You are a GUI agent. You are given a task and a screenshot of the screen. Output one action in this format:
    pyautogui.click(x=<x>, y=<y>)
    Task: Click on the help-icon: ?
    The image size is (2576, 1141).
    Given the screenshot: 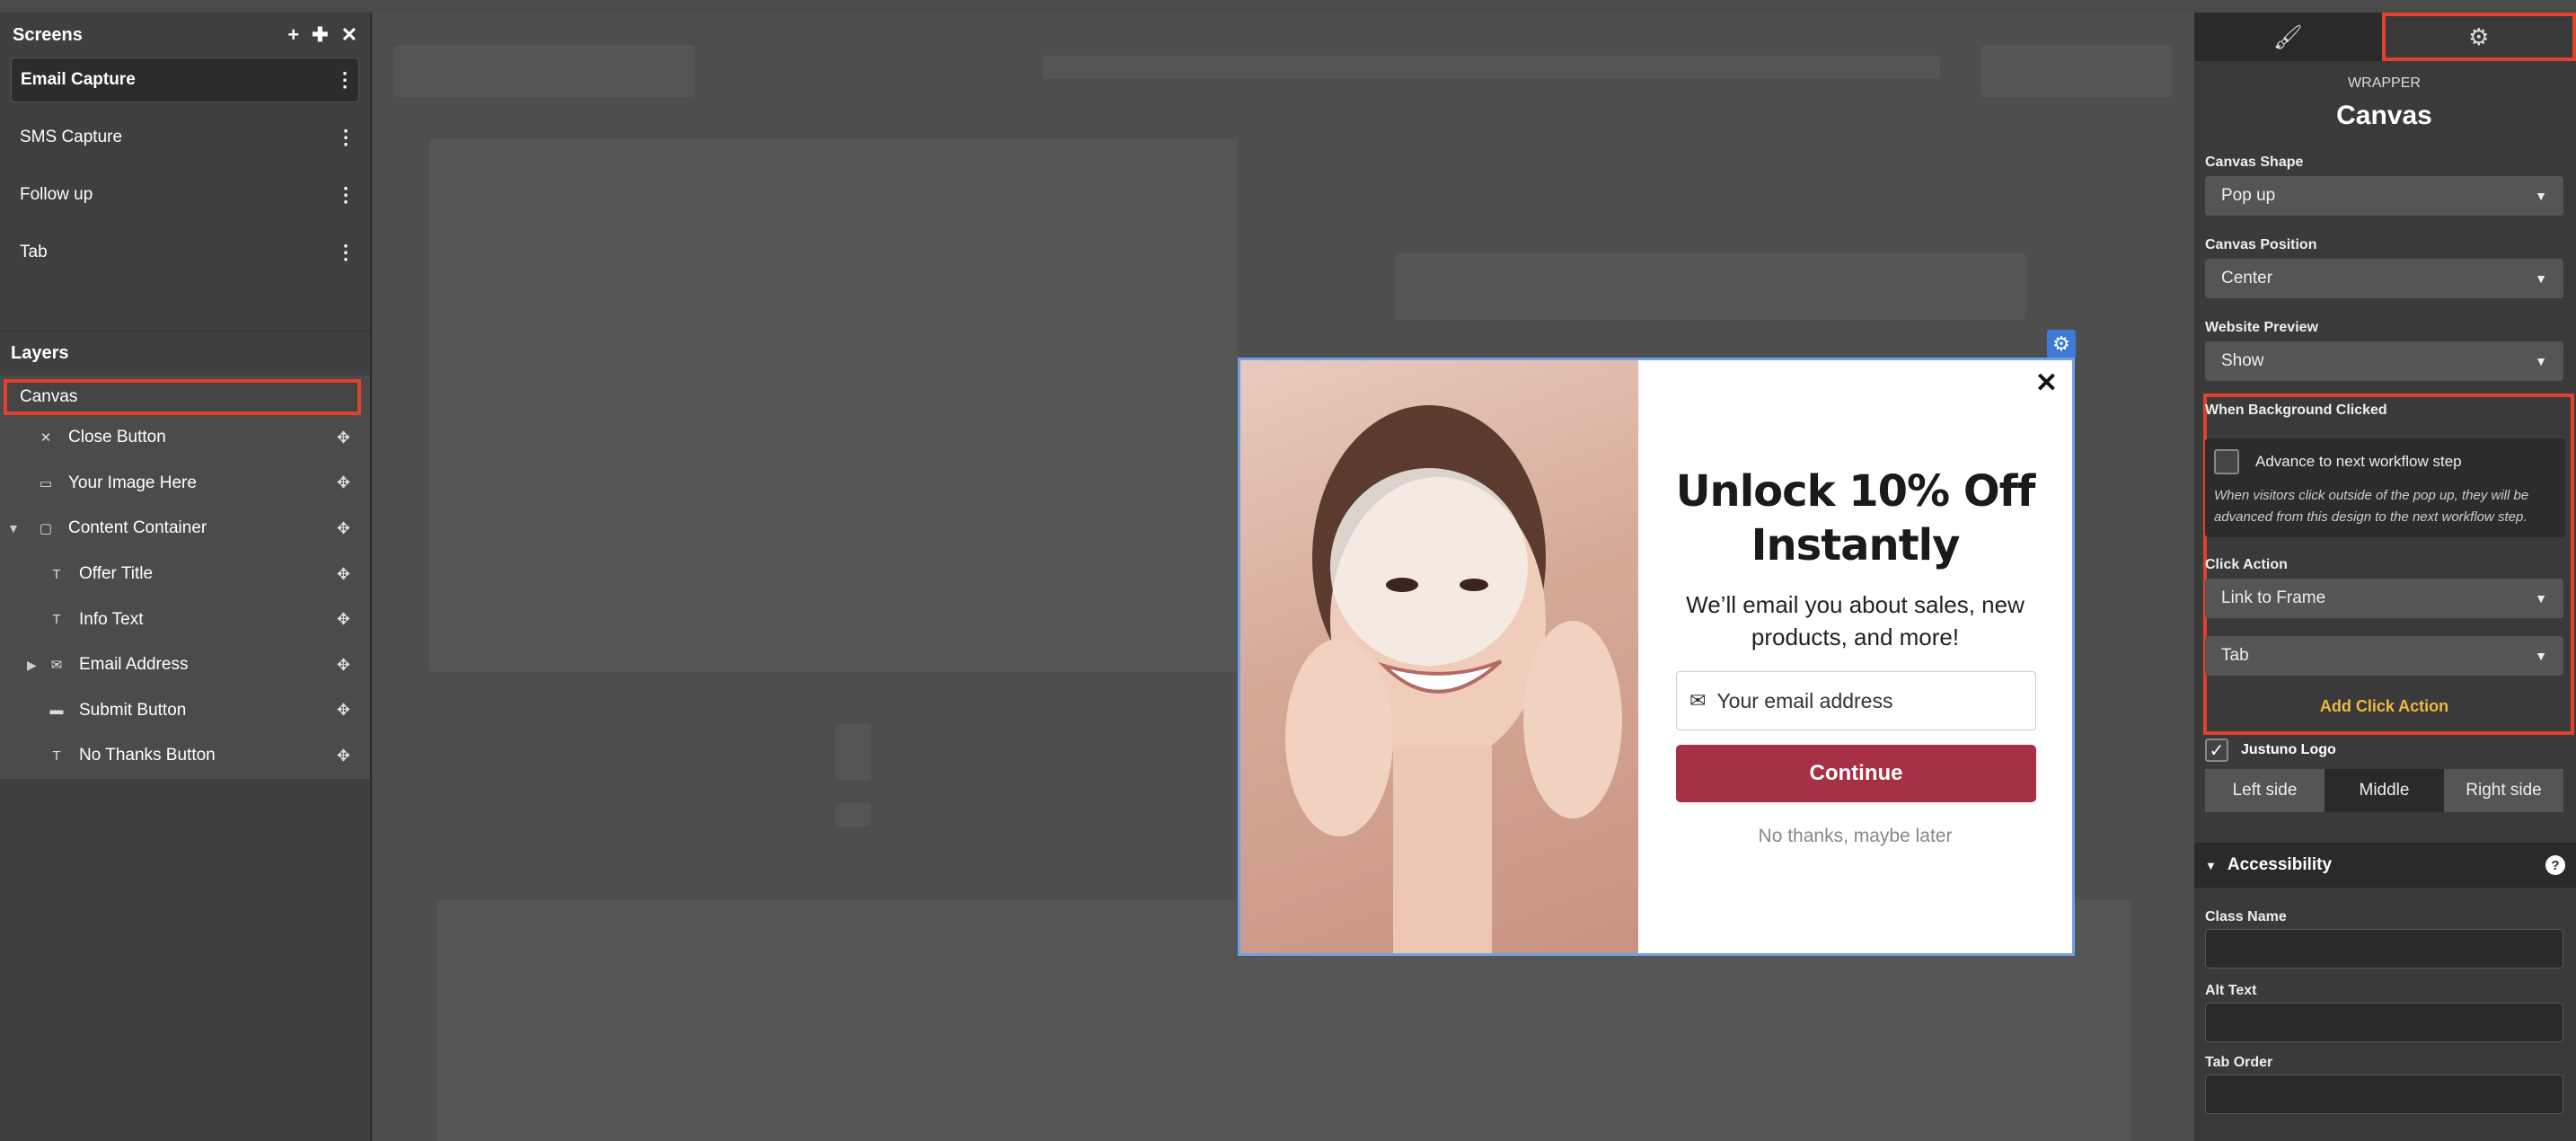 What is the action you would take?
    pyautogui.click(x=2555, y=865)
    